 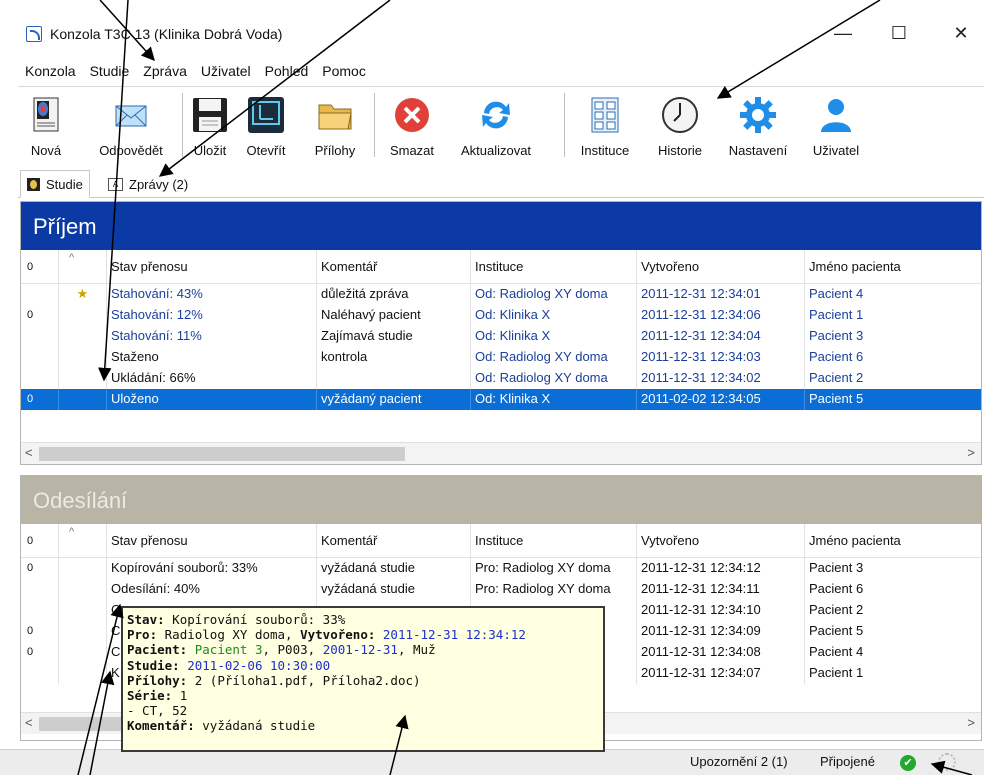 What do you see at coordinates (605, 126) in the screenshot?
I see `instituce-button: Instituce` at bounding box center [605, 126].